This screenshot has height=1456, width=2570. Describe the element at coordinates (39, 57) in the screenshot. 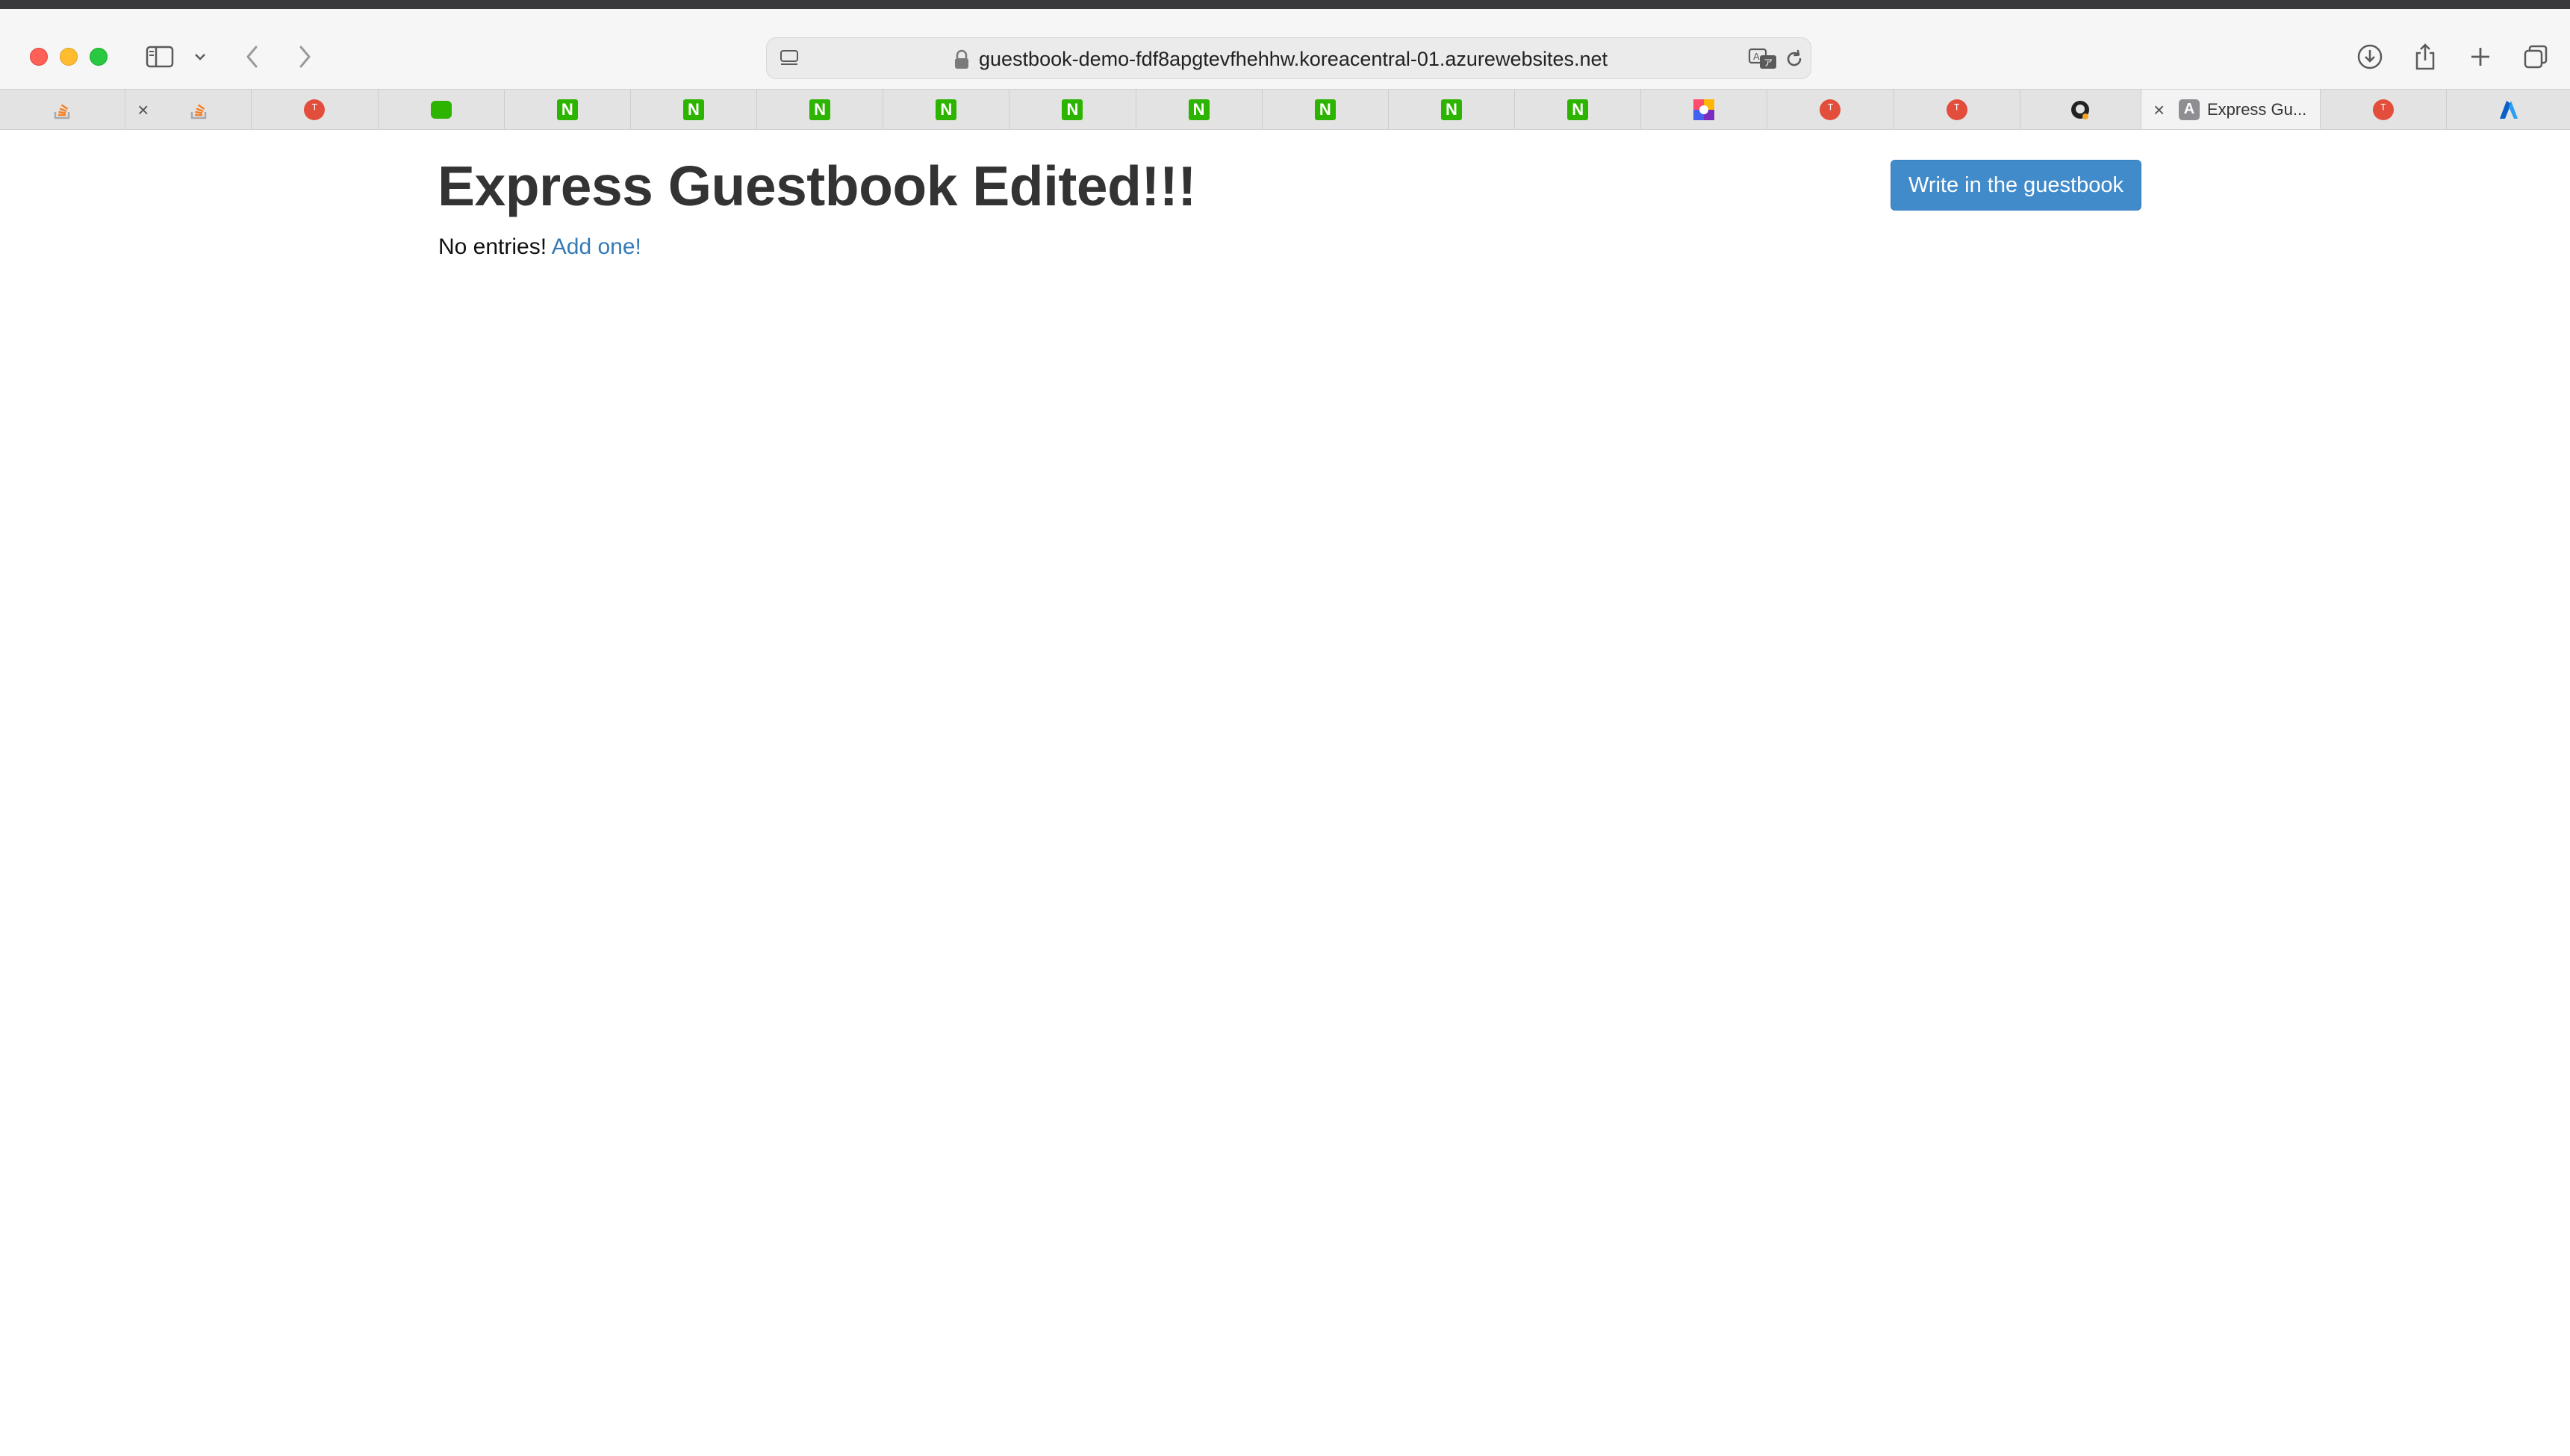

I see `close-window-button` at that location.